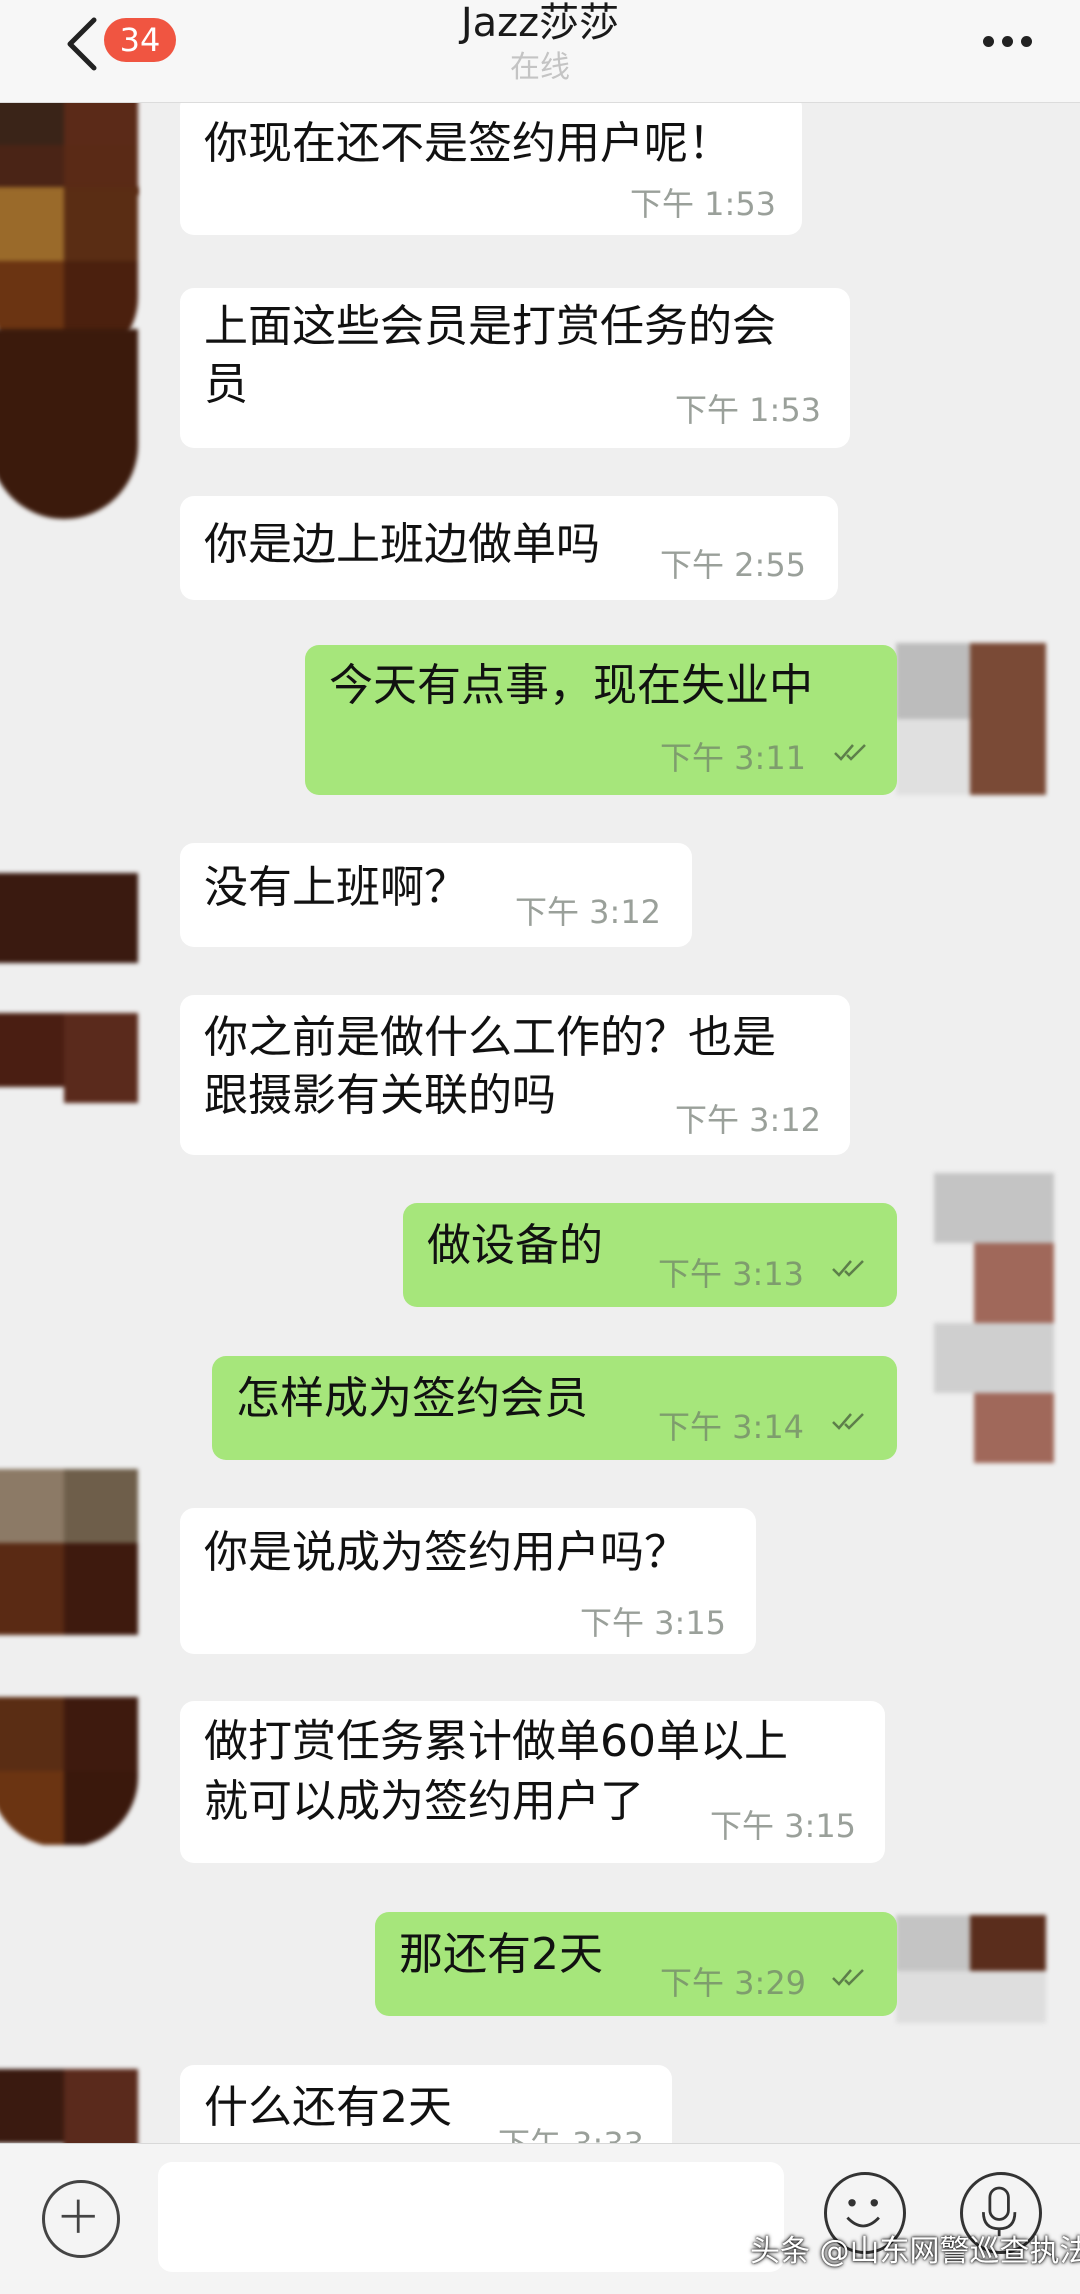 The image size is (1080, 2294). Describe the element at coordinates (540, 23) in the screenshot. I see `contact-name: Jazz莎莎` at that location.